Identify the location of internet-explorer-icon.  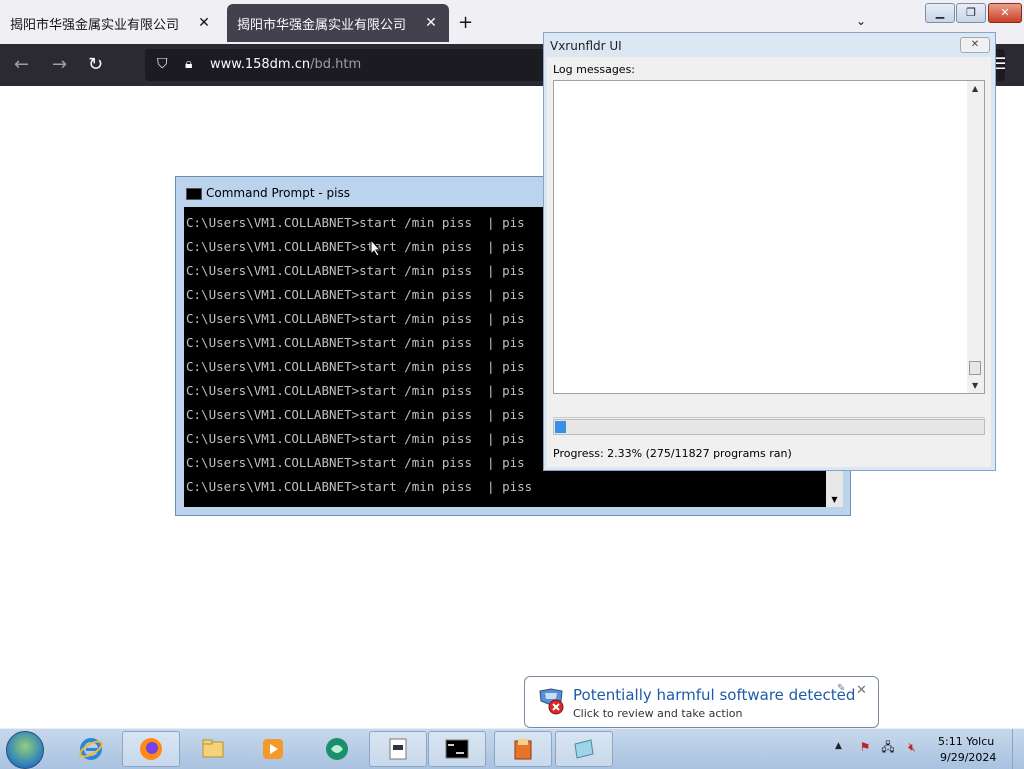
(91, 749).